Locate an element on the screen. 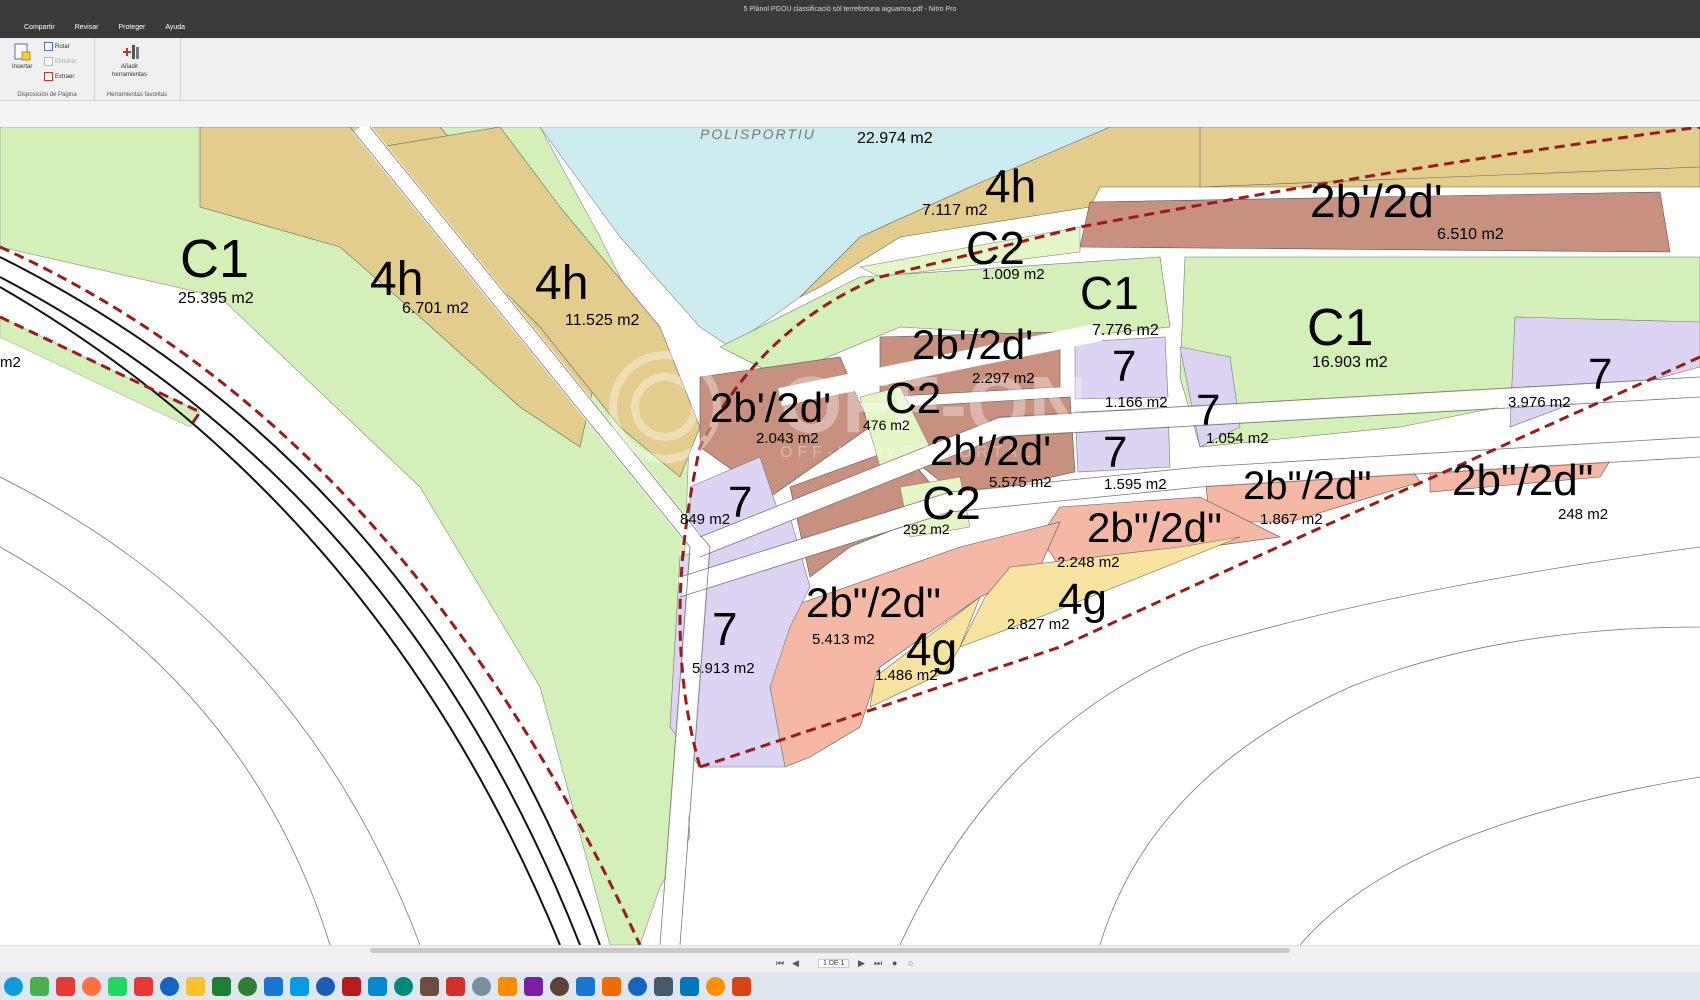 The height and width of the screenshot is (1000, 1700). app10-icon is located at coordinates (663, 986).